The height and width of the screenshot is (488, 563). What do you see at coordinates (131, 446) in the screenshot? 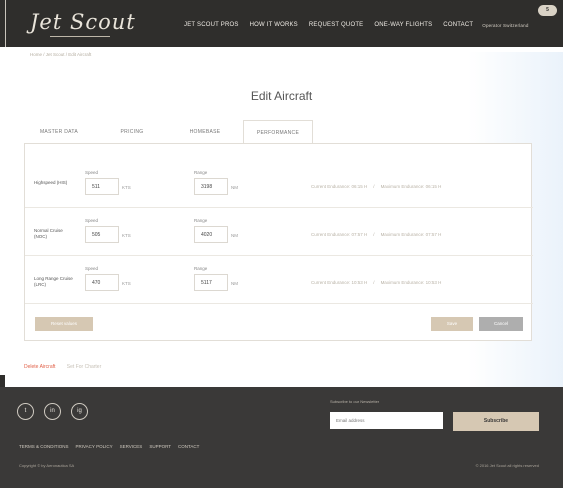
I see `footer-link-services: SERVICES` at bounding box center [131, 446].